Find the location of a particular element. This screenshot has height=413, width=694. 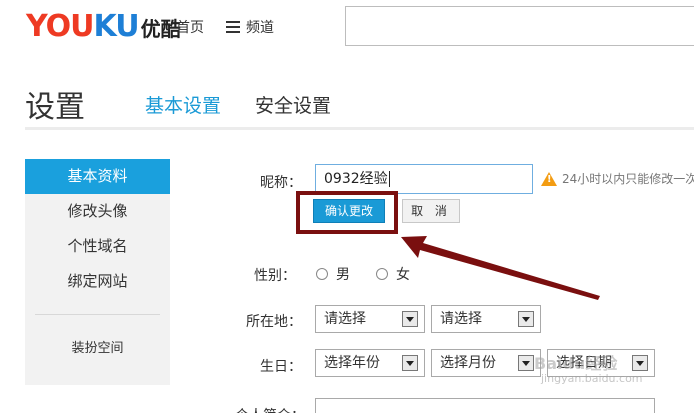

menu-icon is located at coordinates (233, 27).